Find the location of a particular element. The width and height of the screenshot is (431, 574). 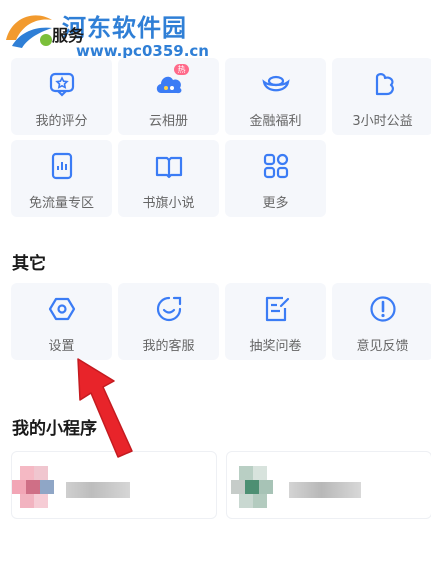

tile-3h-charity: 3小时公益 is located at coordinates (381, 96).